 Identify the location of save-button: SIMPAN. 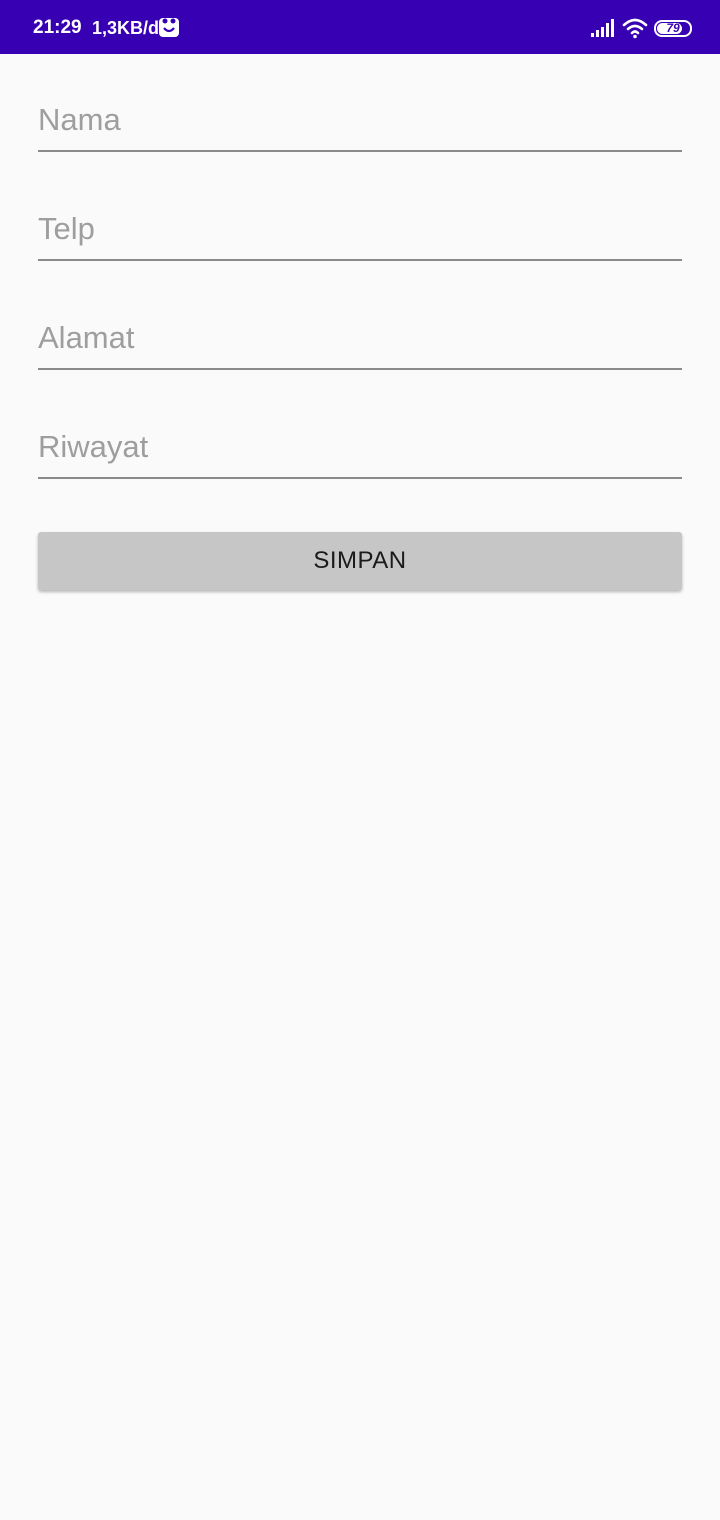
(360, 561).